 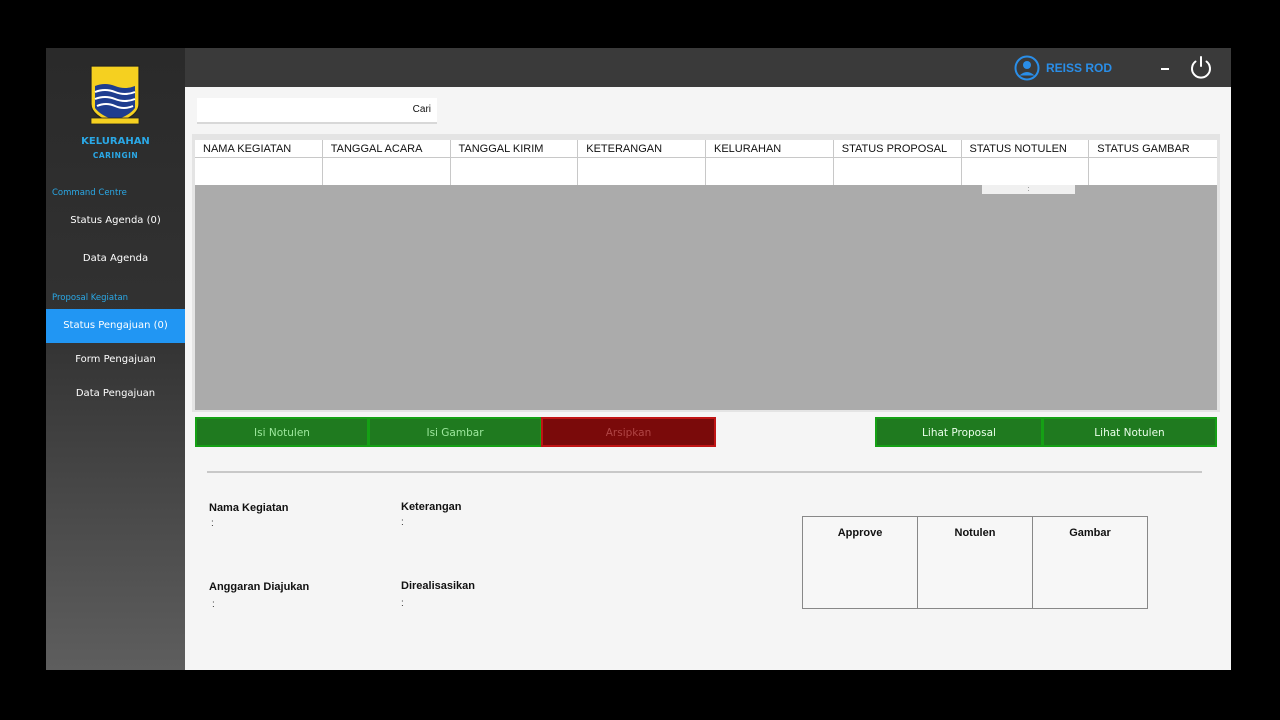 I want to click on column-tanggal-kirim: TANGGAL KIRIM, so click(x=515, y=149).